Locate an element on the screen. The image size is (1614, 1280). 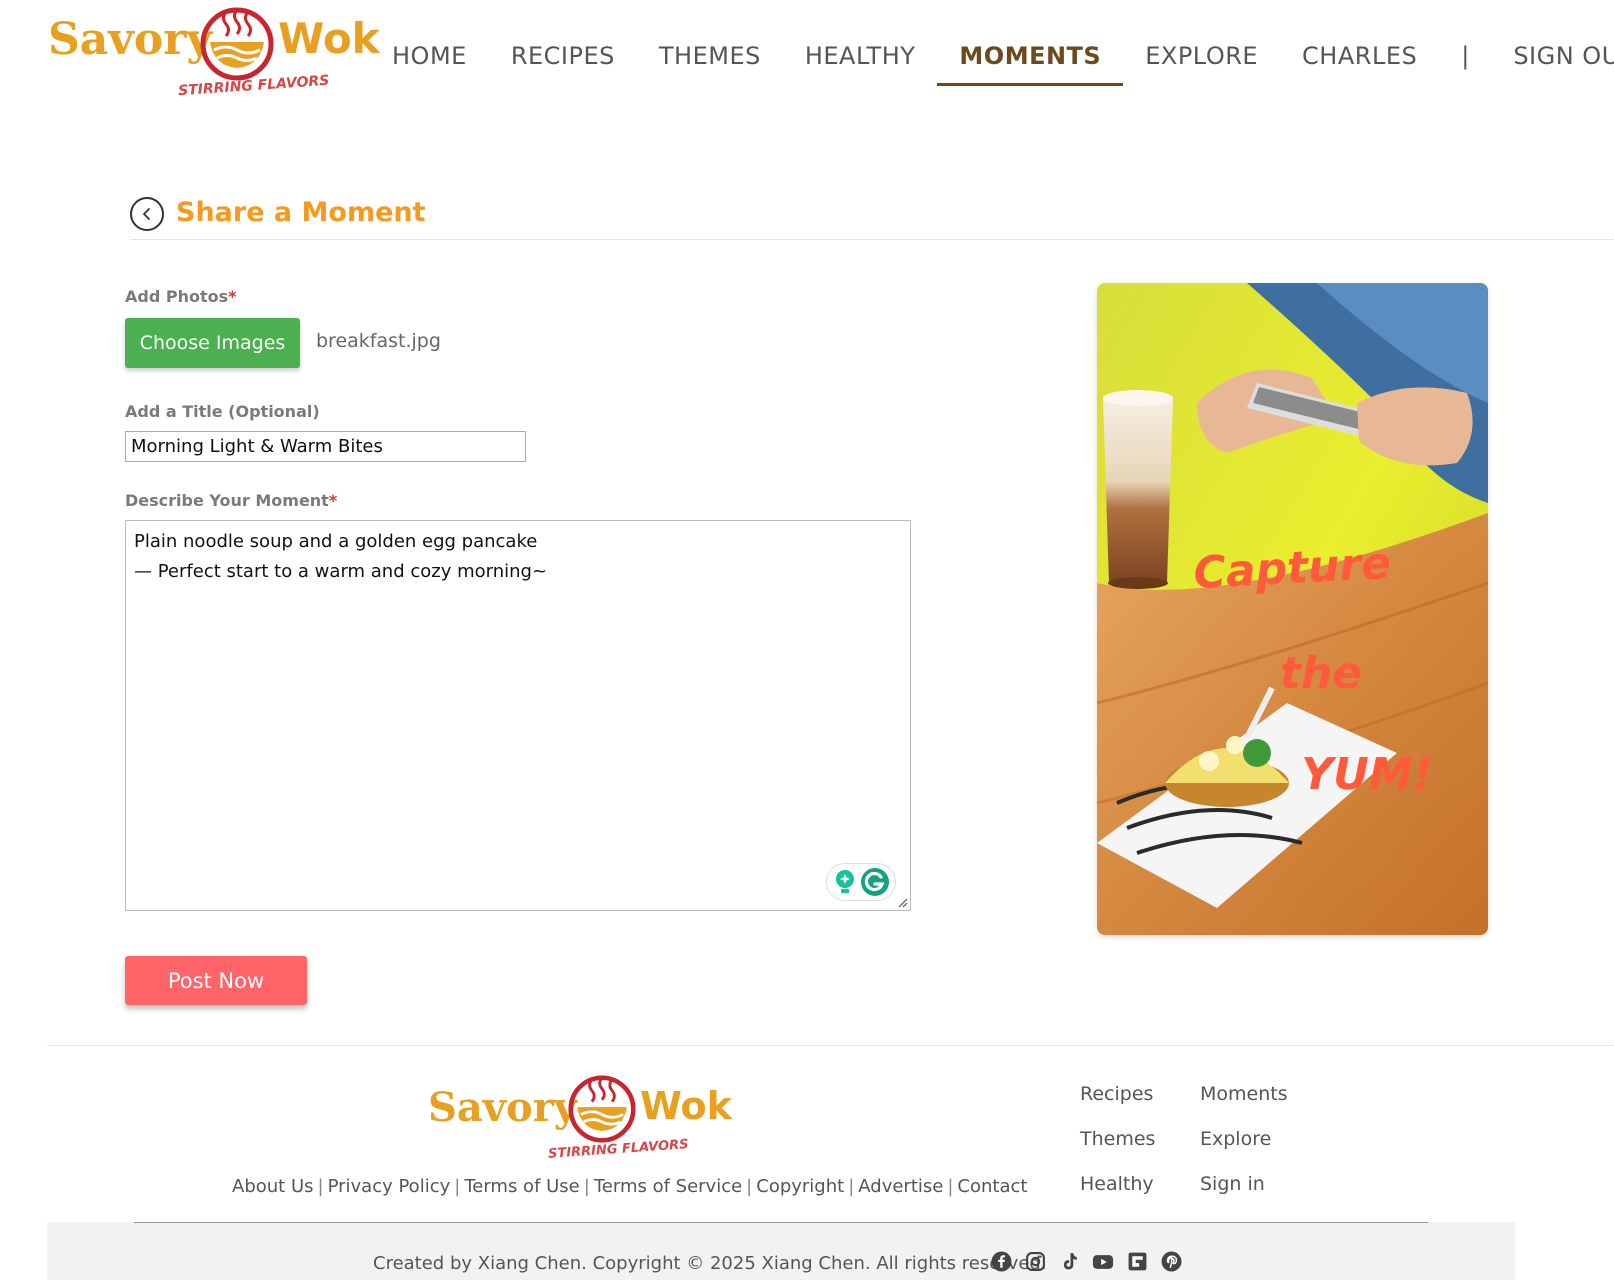
facebook-icon is located at coordinates (1001, 1261).